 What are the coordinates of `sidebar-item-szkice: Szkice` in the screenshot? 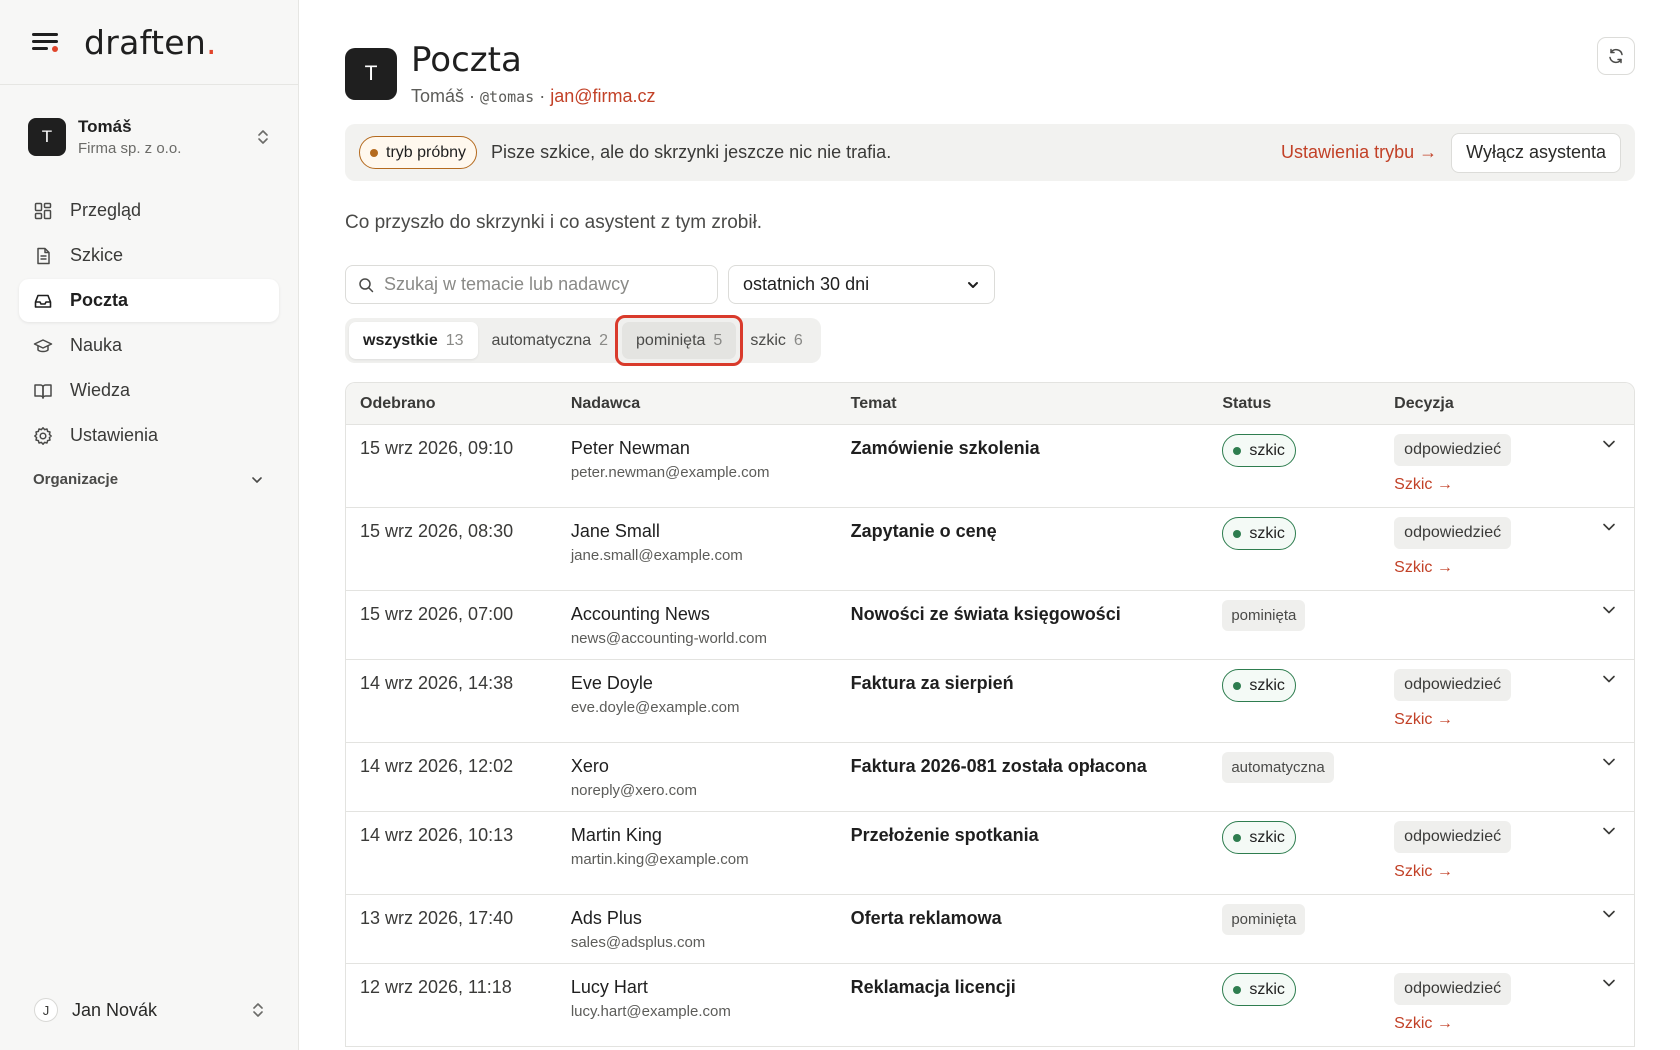 It's located at (149, 255).